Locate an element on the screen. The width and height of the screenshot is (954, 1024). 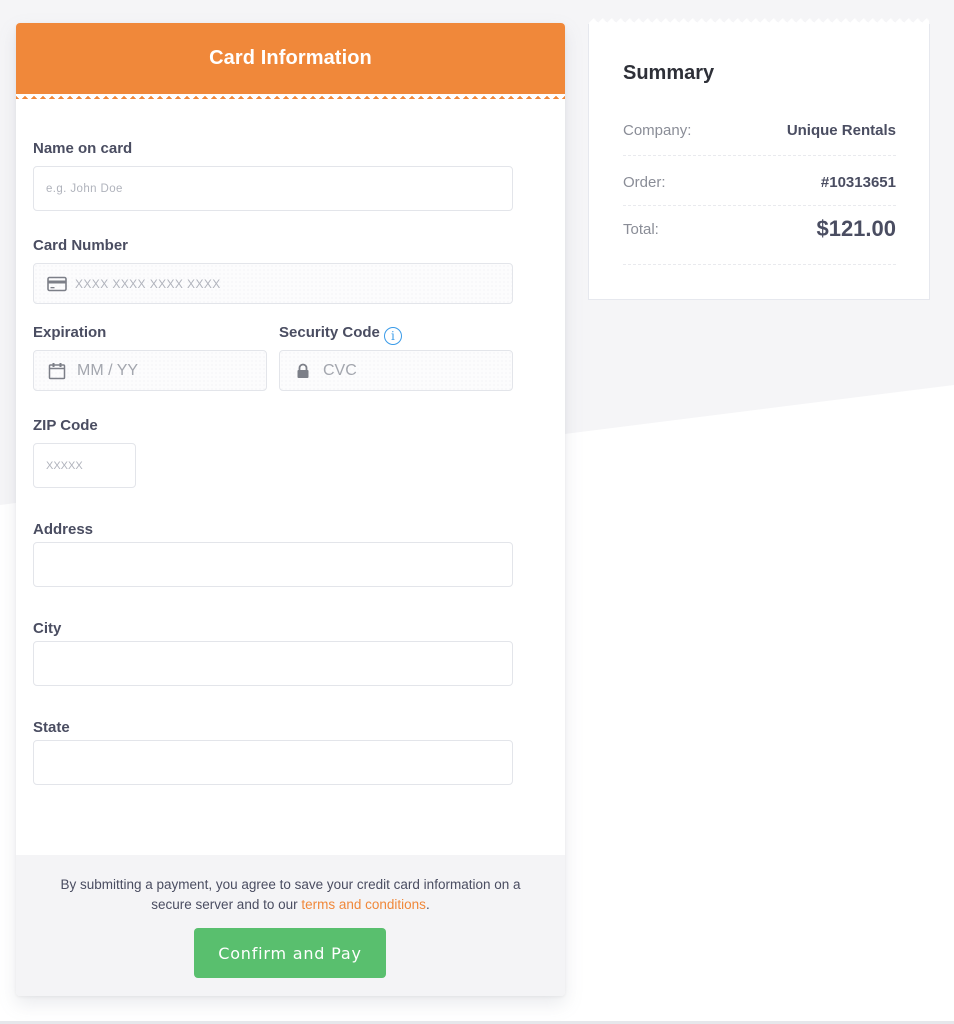
card-number-input: XXXX XXXX XXXX XXXX is located at coordinates (273, 283).